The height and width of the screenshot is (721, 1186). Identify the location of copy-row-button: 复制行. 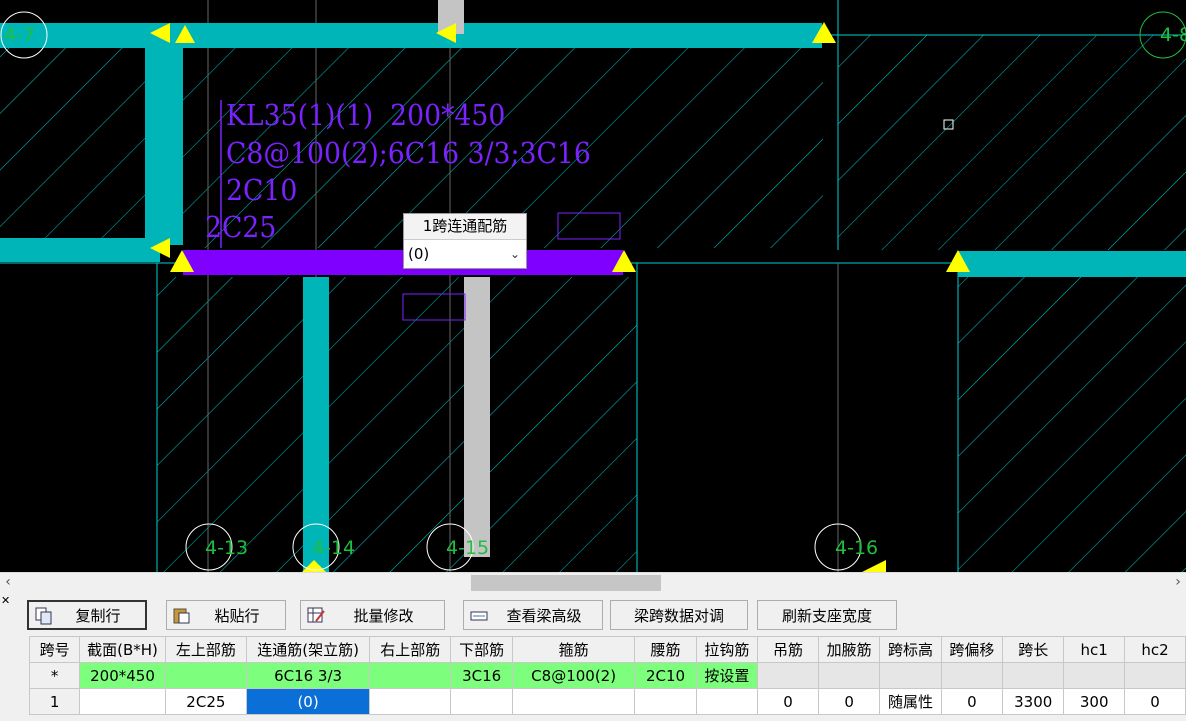
(87, 615).